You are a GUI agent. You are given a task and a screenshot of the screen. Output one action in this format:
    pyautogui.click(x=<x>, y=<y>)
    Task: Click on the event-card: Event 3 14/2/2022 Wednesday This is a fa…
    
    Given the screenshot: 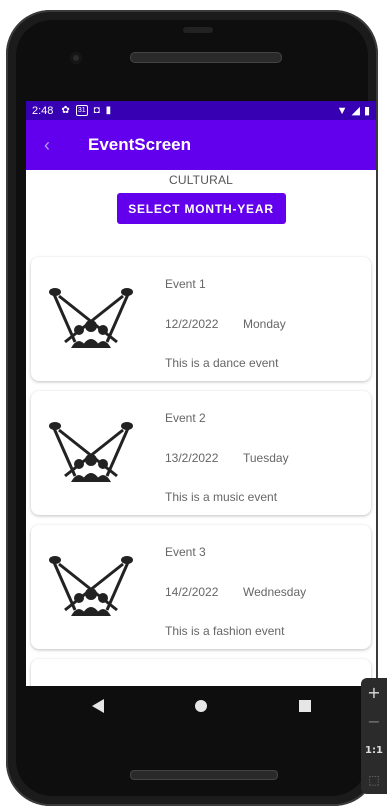 What is the action you would take?
    pyautogui.click(x=201, y=587)
    